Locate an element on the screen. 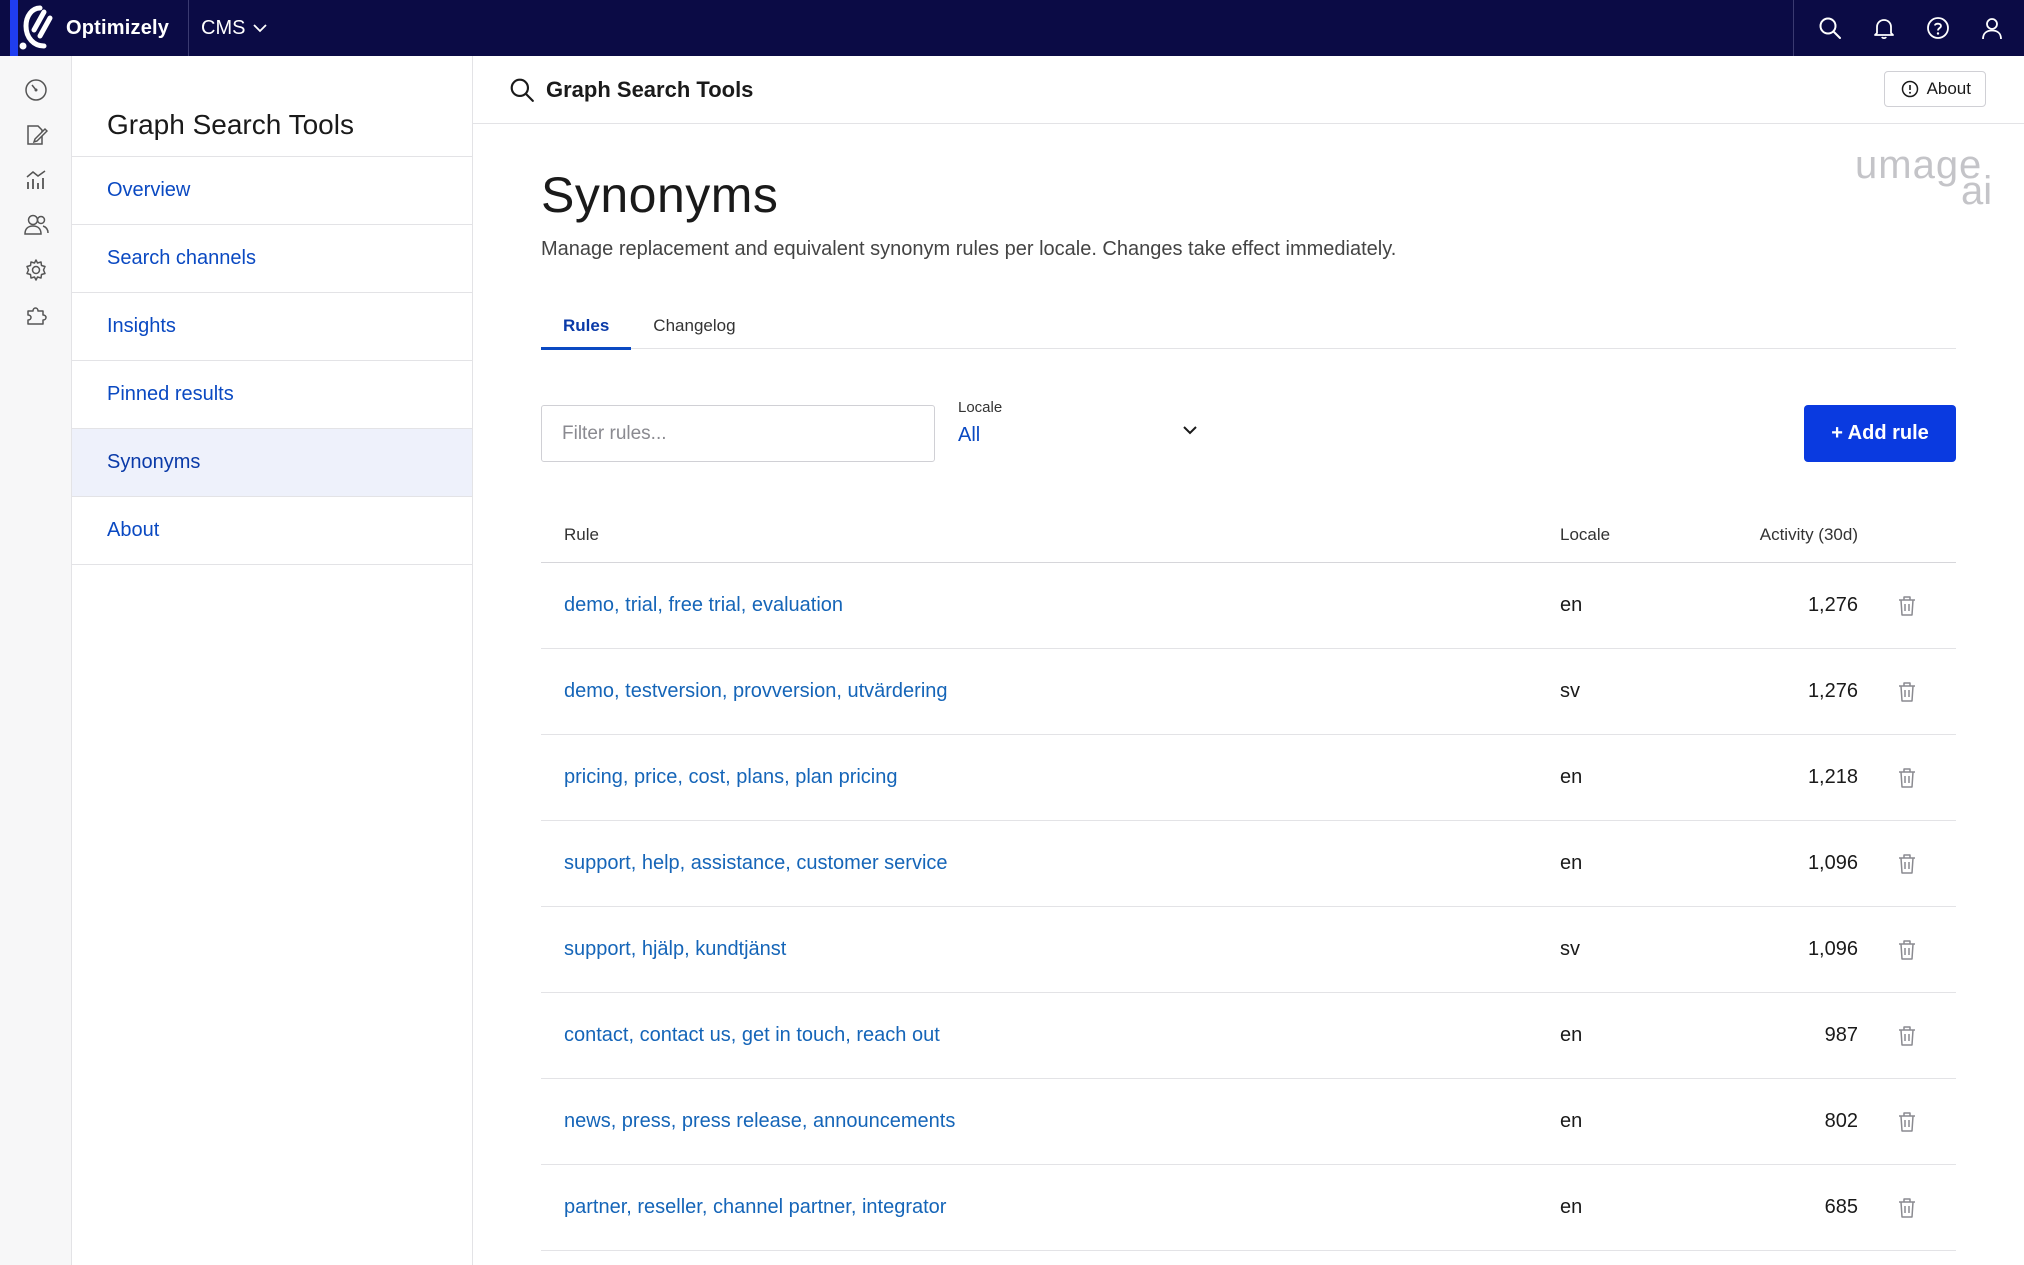  subnav-item-overview: Overview is located at coordinates (272, 191).